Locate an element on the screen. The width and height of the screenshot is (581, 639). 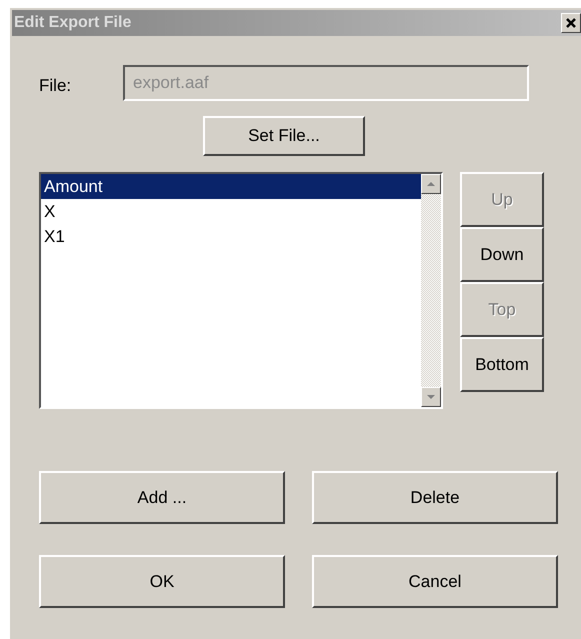
up-arrow-icon is located at coordinates (431, 184).